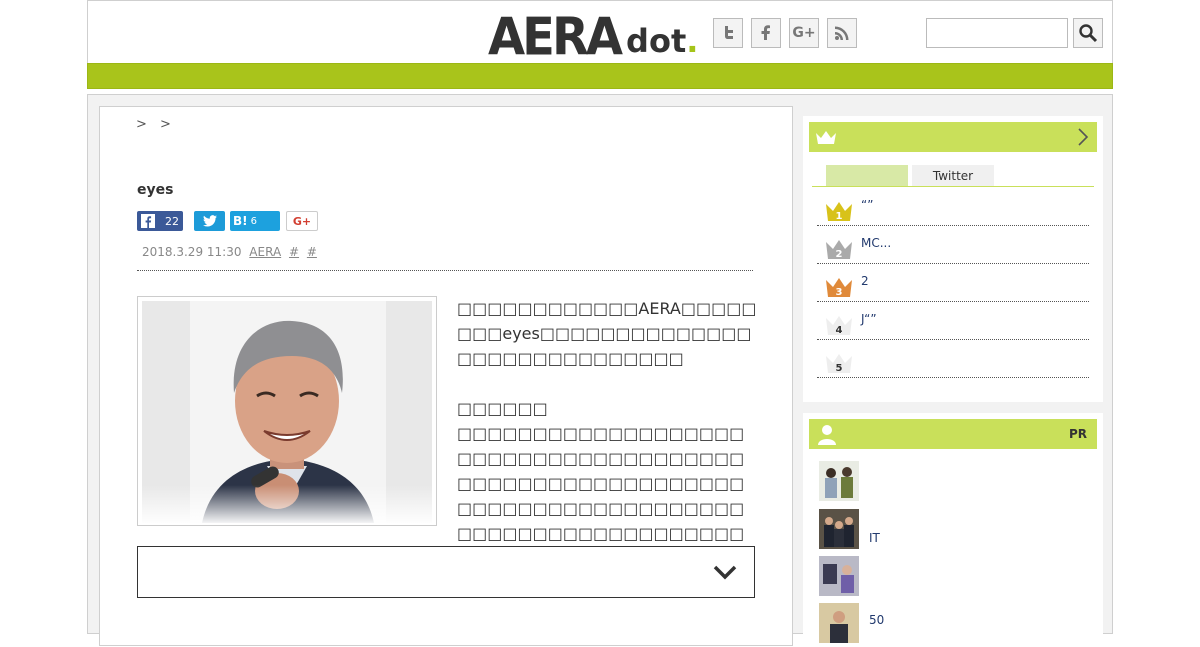 The image size is (1200, 647). I want to click on ranking-item: 3 2, so click(953, 283).